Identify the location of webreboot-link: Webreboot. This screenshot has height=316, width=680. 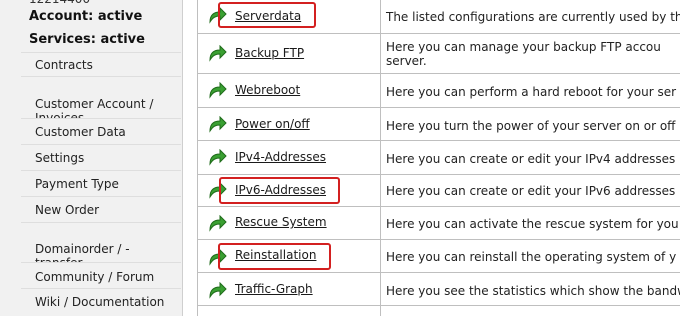
(267, 90).